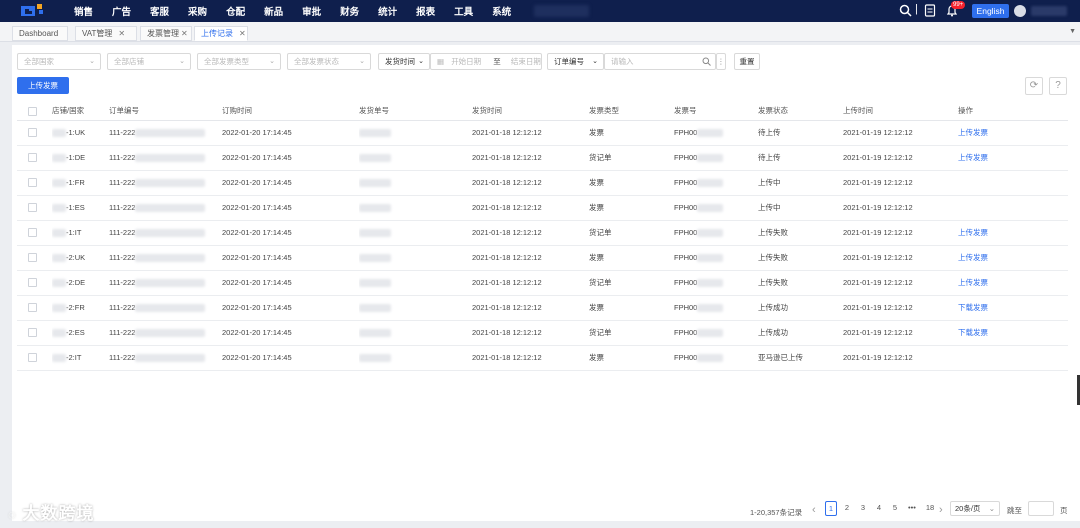  Describe the element at coordinates (930, 10) in the screenshot. I see `document-icon` at that location.